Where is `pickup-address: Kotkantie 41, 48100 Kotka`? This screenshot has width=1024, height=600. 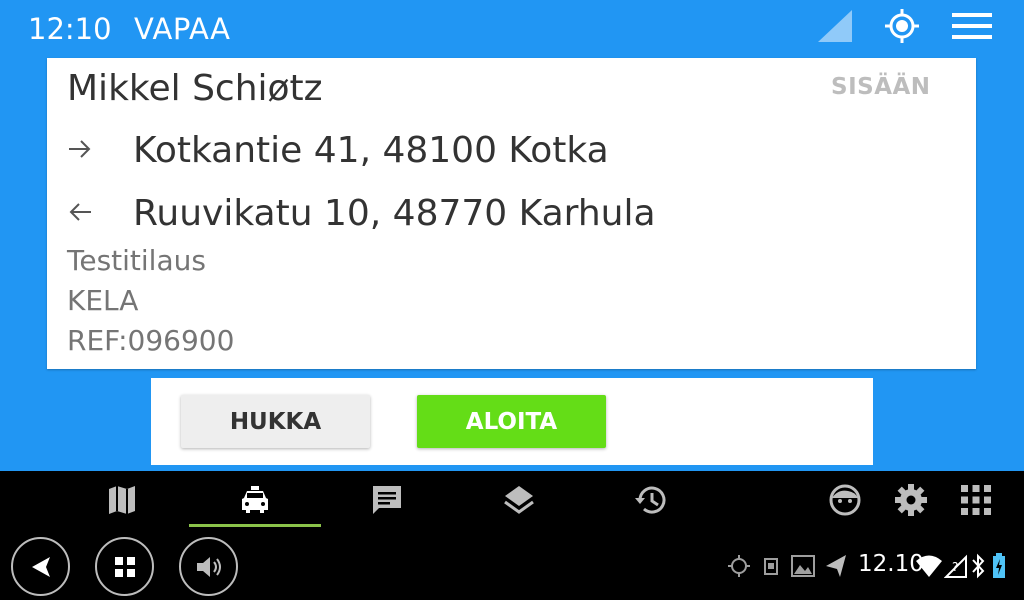
pickup-address: Kotkantie 41, 48100 Kotka is located at coordinates (371, 150).